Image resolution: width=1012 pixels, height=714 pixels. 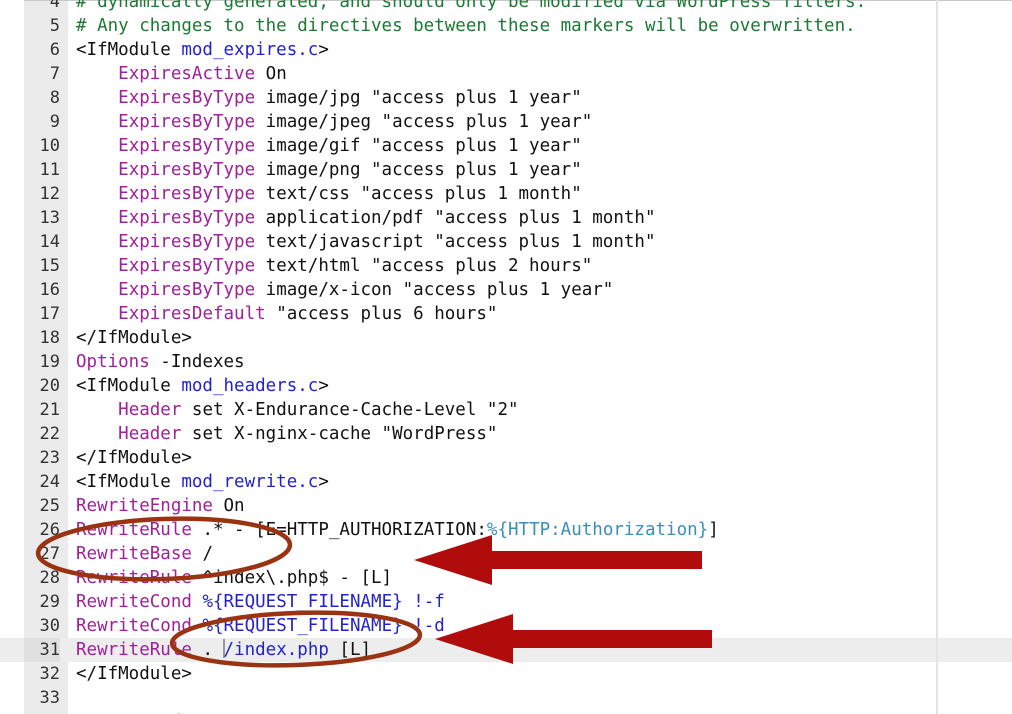 I want to click on code-token: .* - [E=HTTP_AUTHORIZATION:, so click(x=339, y=530).